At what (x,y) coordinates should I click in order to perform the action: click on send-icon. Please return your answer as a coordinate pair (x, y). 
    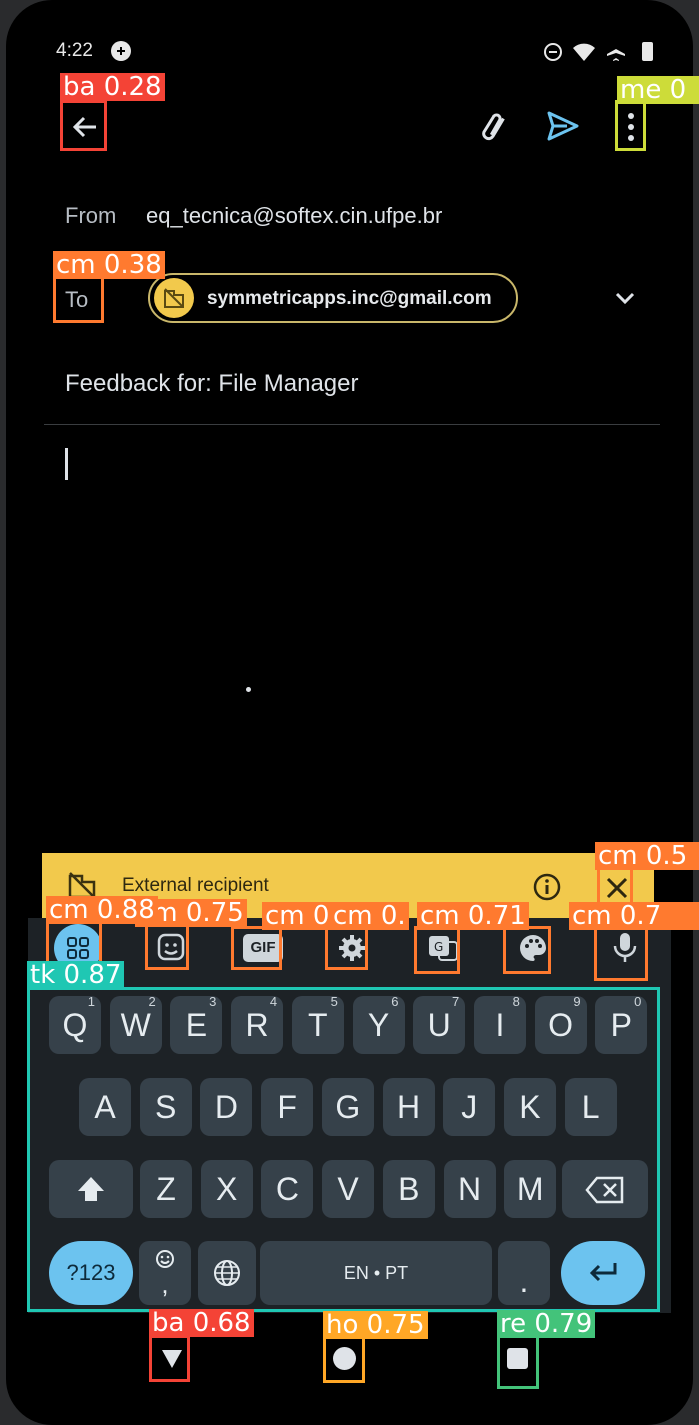
    Looking at the image, I should click on (563, 126).